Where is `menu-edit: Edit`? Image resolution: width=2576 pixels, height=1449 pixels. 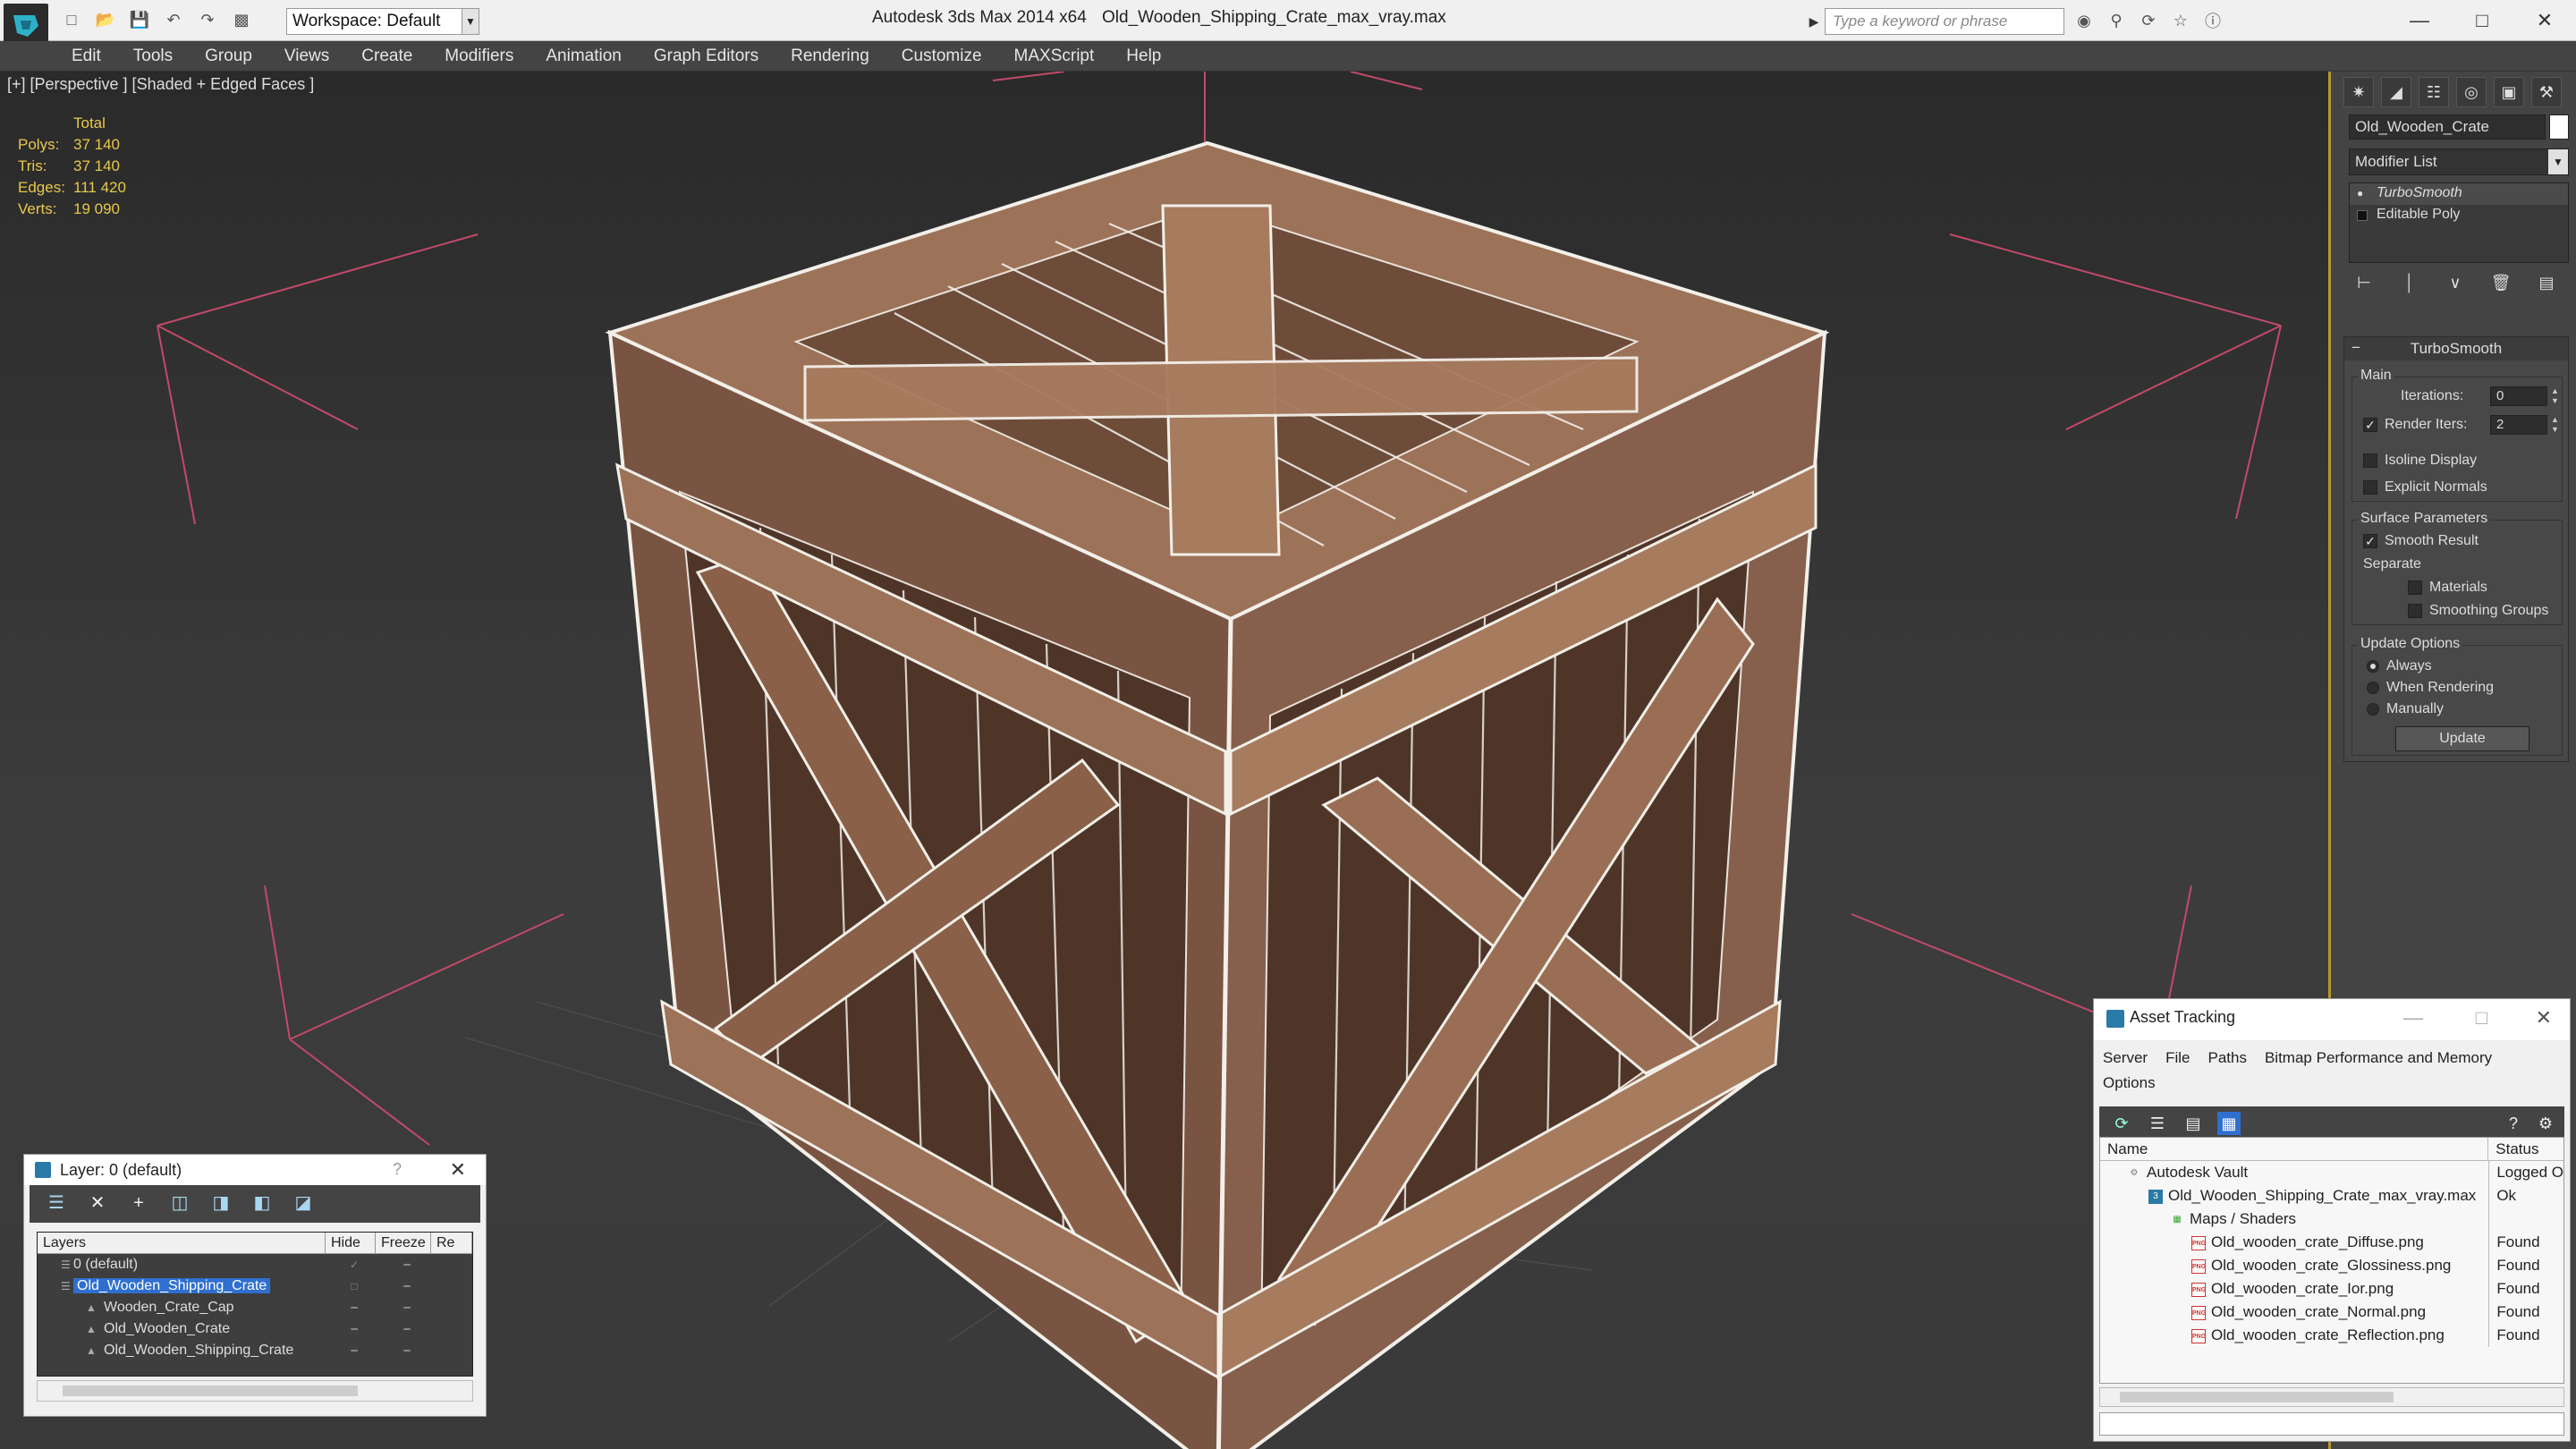 menu-edit: Edit is located at coordinates (86, 56).